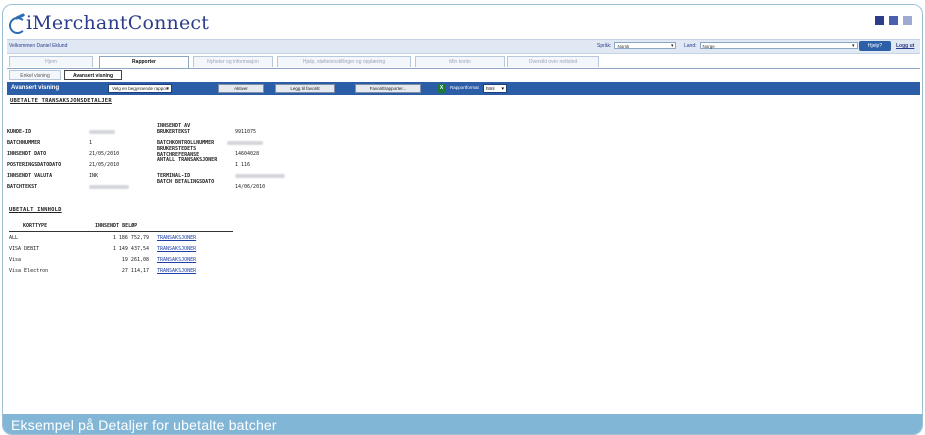 This screenshot has width=925, height=435. Describe the element at coordinates (116, 226) in the screenshot. I see `column-header-amount: INNSENDT BELØP` at that location.